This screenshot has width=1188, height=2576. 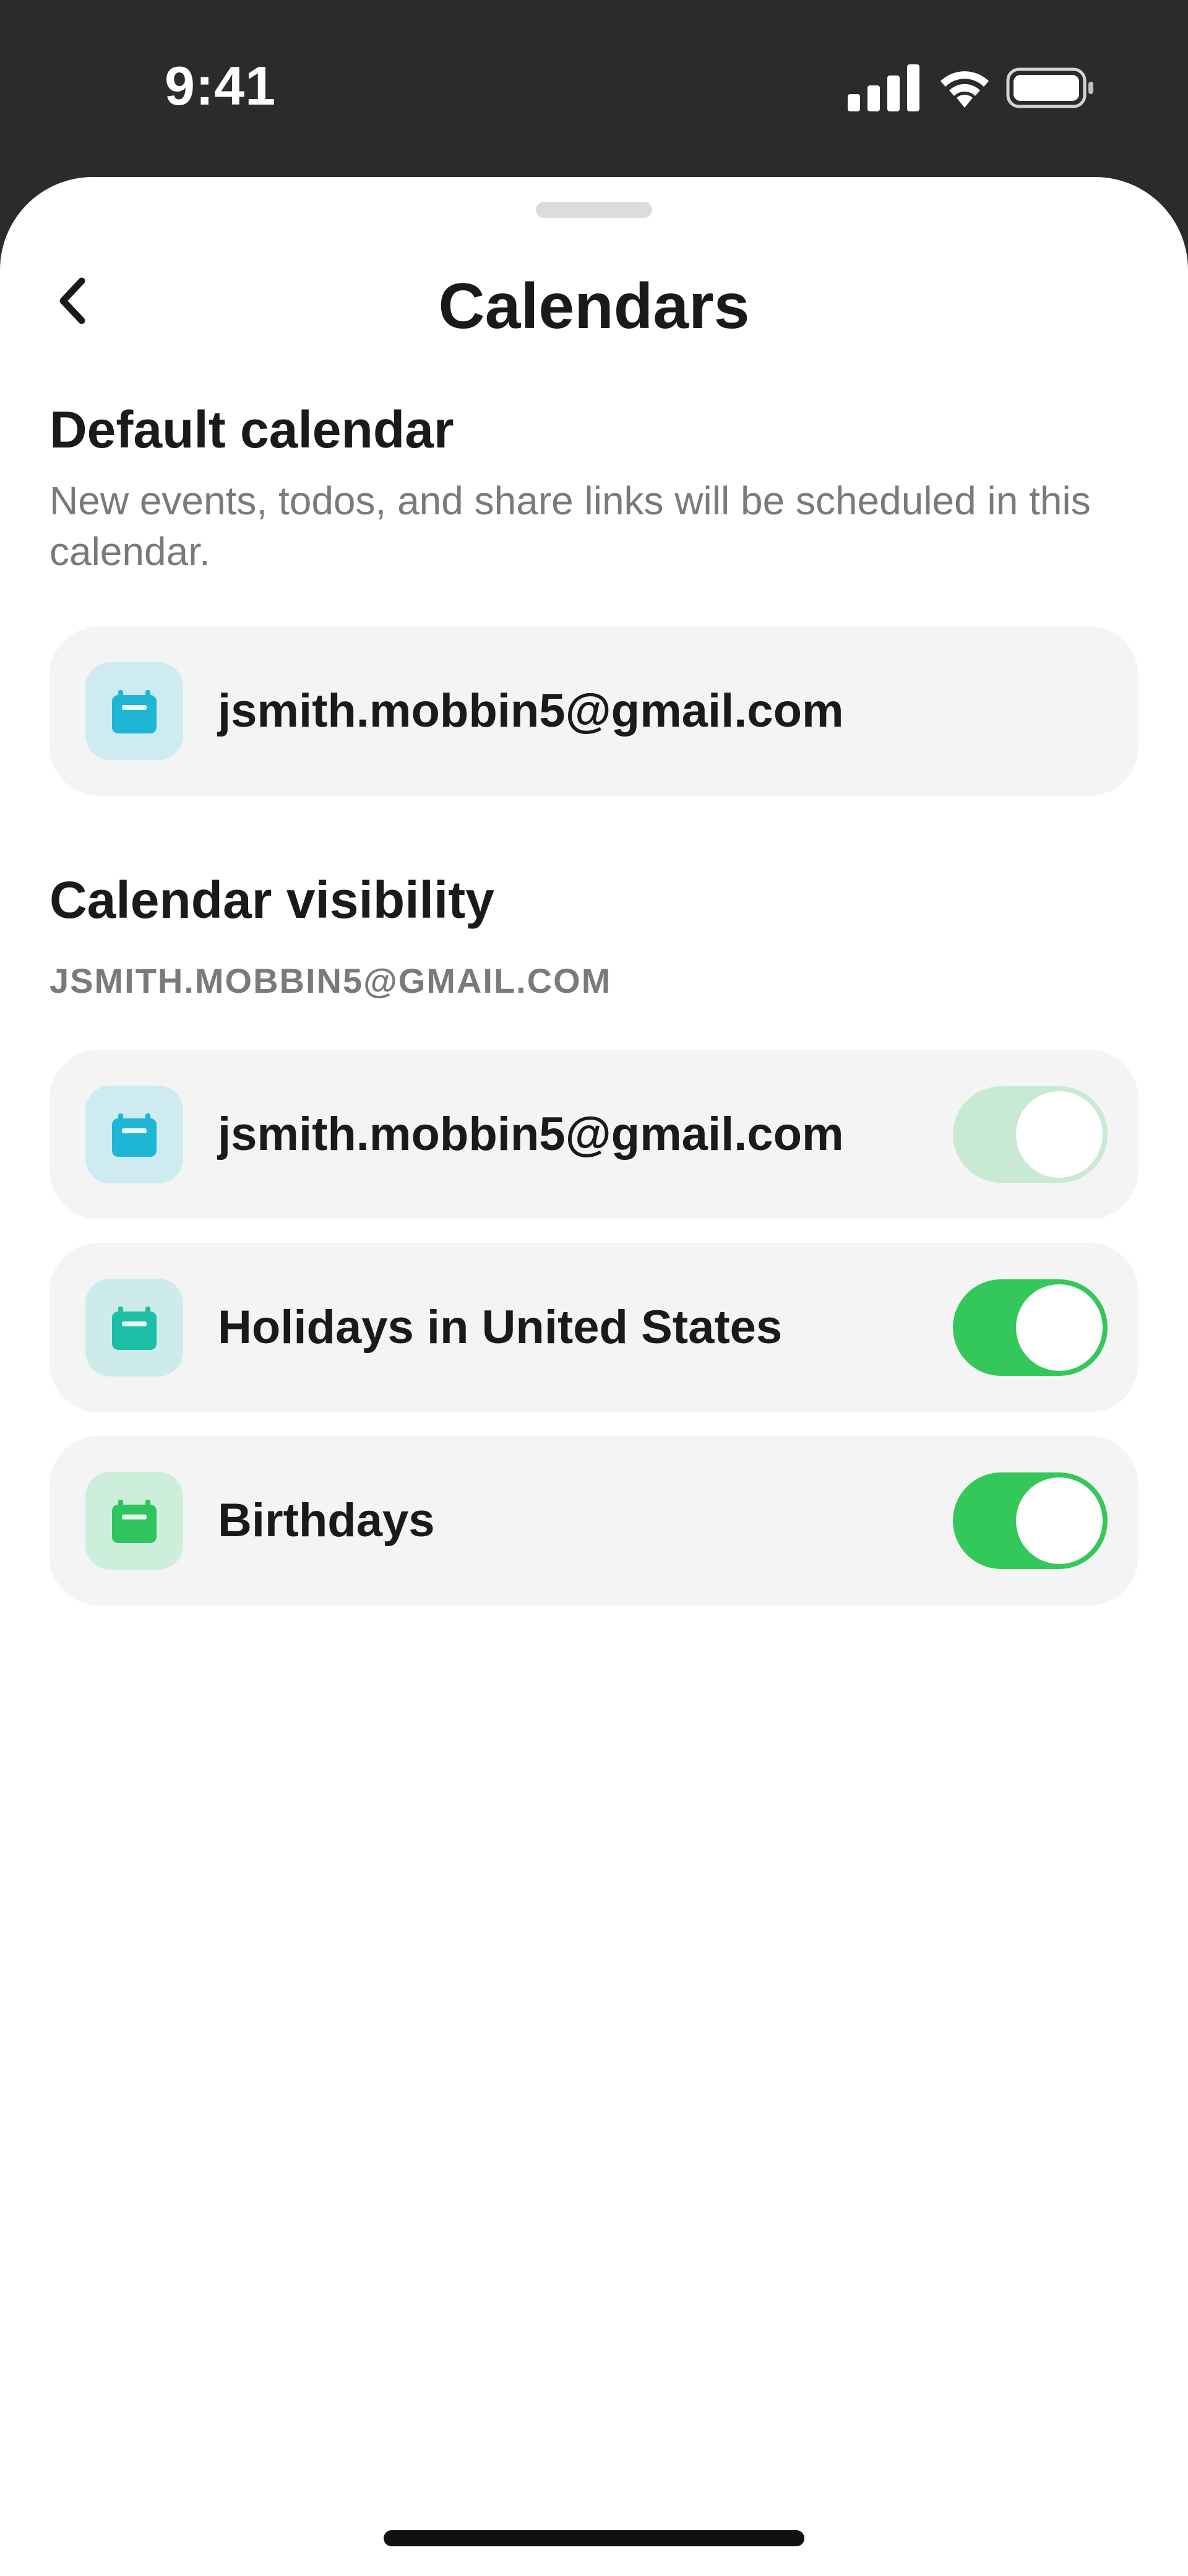 What do you see at coordinates (272, 900) in the screenshot?
I see `calendar-visibility-heading: Calendar visibility` at bounding box center [272, 900].